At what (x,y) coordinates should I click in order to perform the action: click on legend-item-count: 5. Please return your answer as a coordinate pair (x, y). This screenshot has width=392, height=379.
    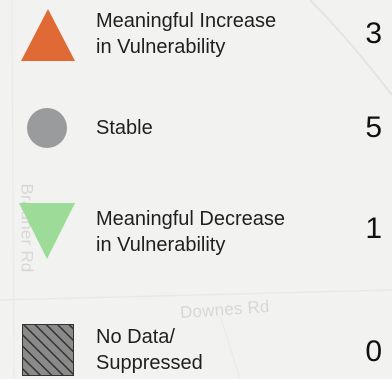
    Looking at the image, I should click on (373, 127).